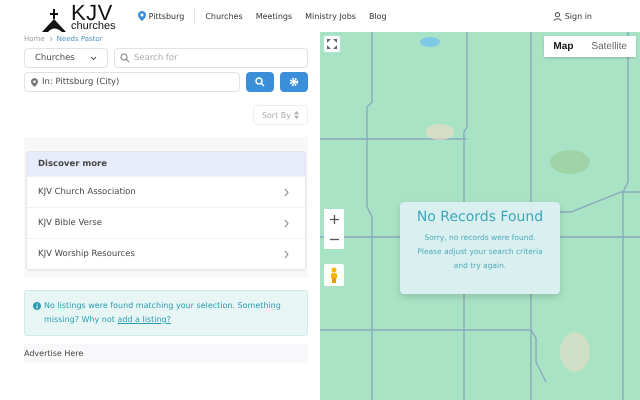  What do you see at coordinates (563, 46) in the screenshot?
I see `map-type-tab: Map` at bounding box center [563, 46].